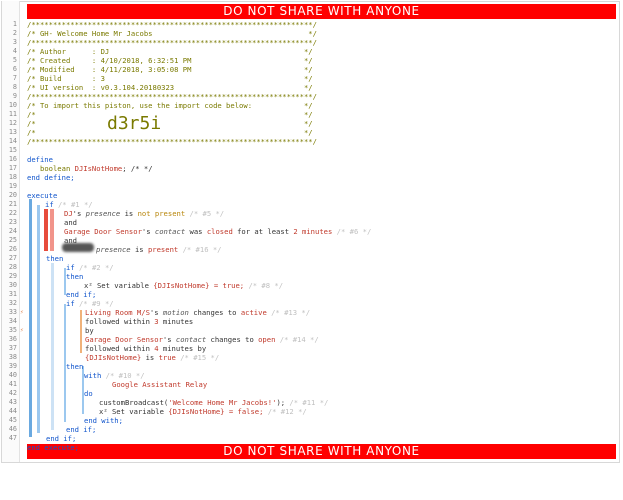 This screenshot has width=623, height=500. What do you see at coordinates (144, 213) in the screenshot?
I see `condition-dj-presence: DJ's presence is not present /* #5 */` at bounding box center [144, 213].